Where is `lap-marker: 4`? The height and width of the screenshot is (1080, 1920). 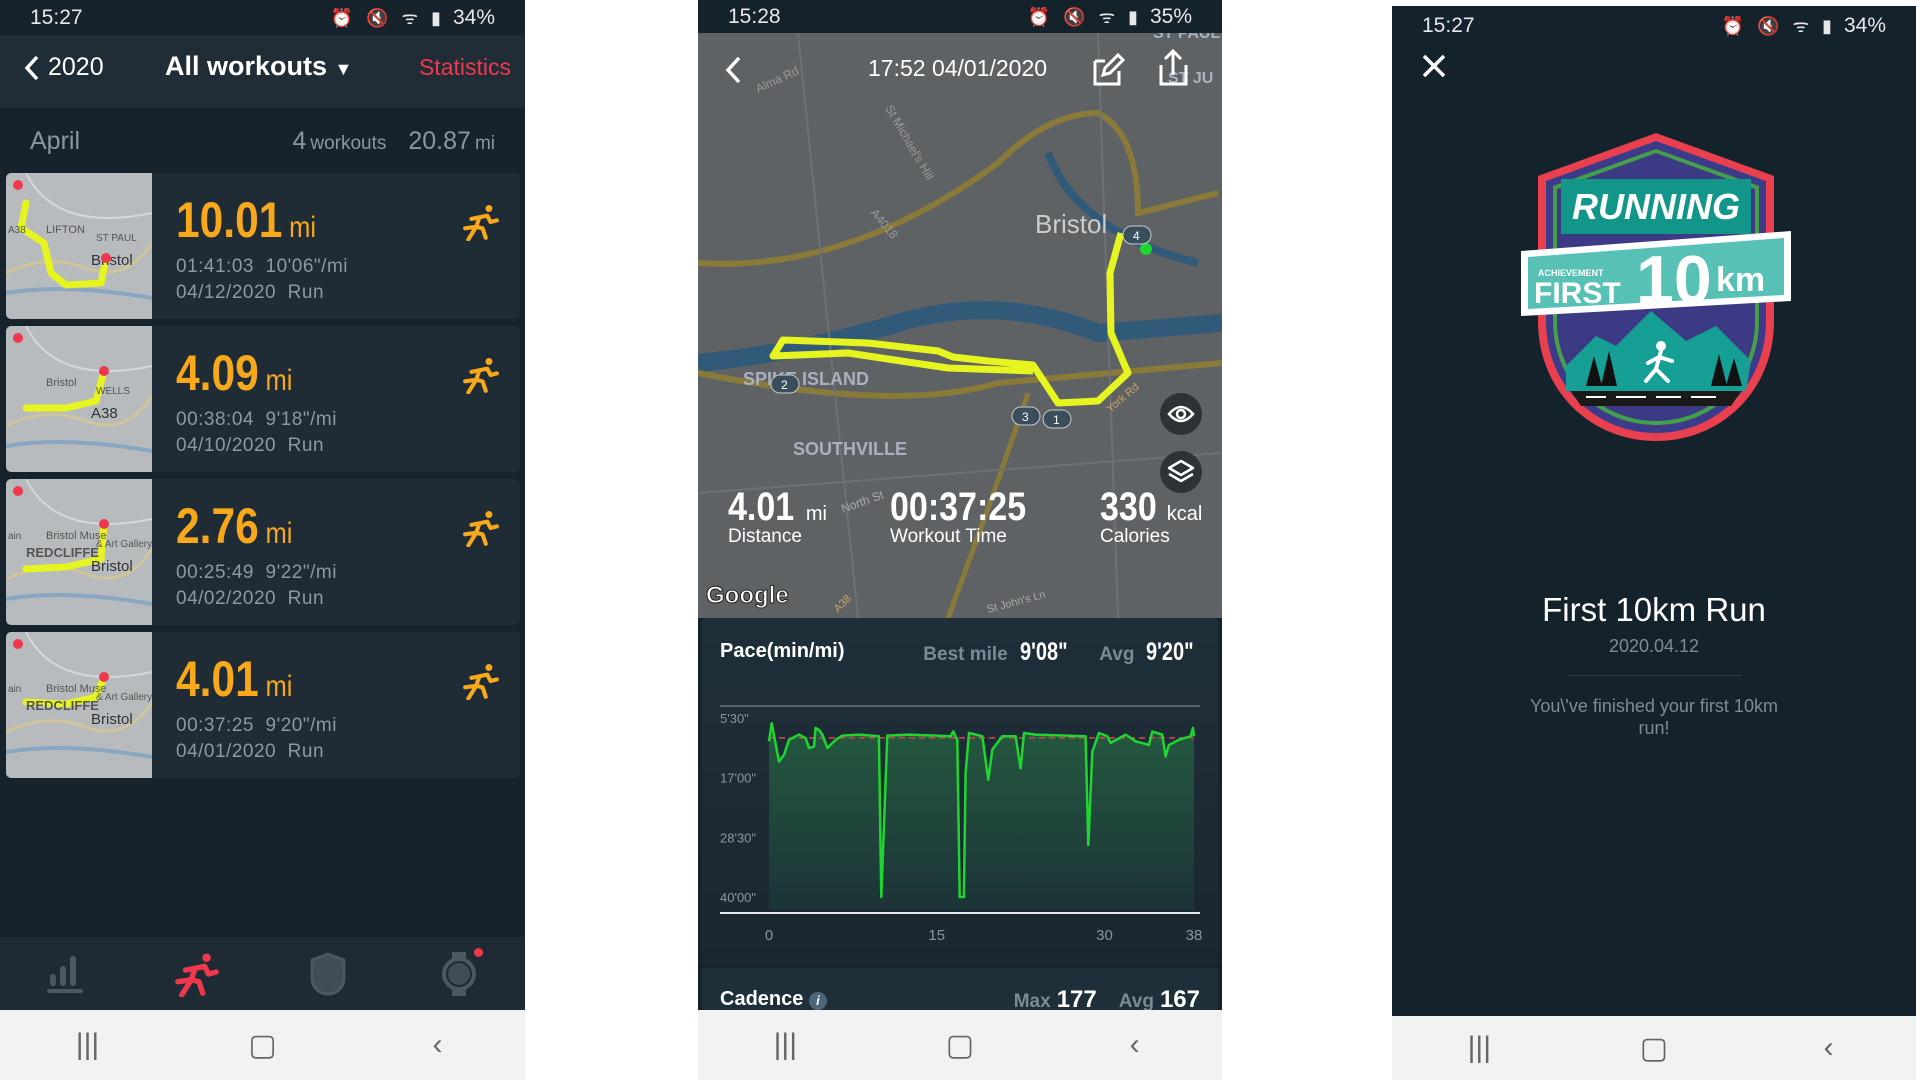
lap-marker: 4 is located at coordinates (1137, 235).